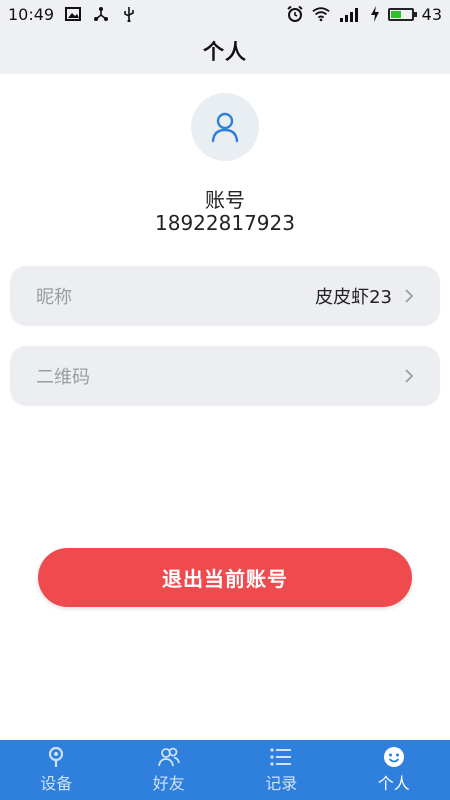 This screenshot has width=450, height=800. What do you see at coordinates (320, 14) in the screenshot?
I see `wifi-icon` at bounding box center [320, 14].